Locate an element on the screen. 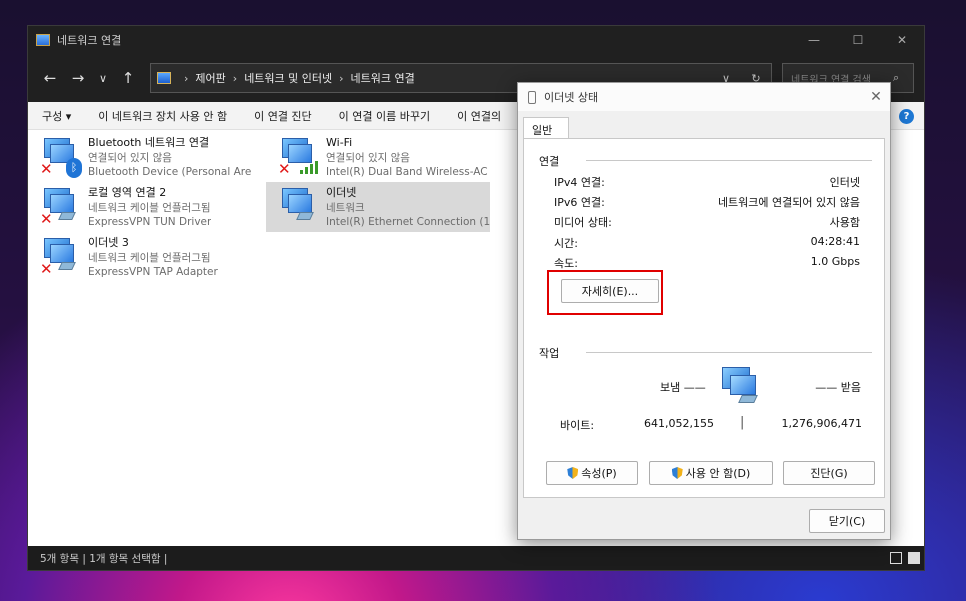 This screenshot has width=966, height=601. organize-menu: 구성 ▾ is located at coordinates (56, 116).